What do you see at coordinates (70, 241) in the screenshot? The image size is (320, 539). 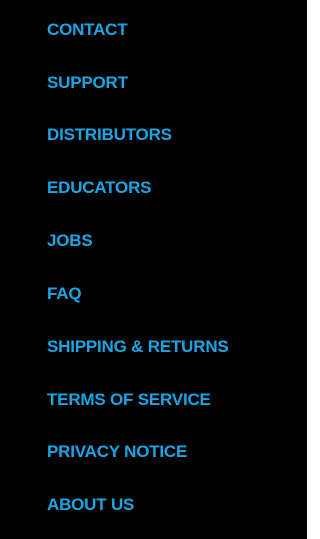 I see `menu-link-jobs: JOBS` at bounding box center [70, 241].